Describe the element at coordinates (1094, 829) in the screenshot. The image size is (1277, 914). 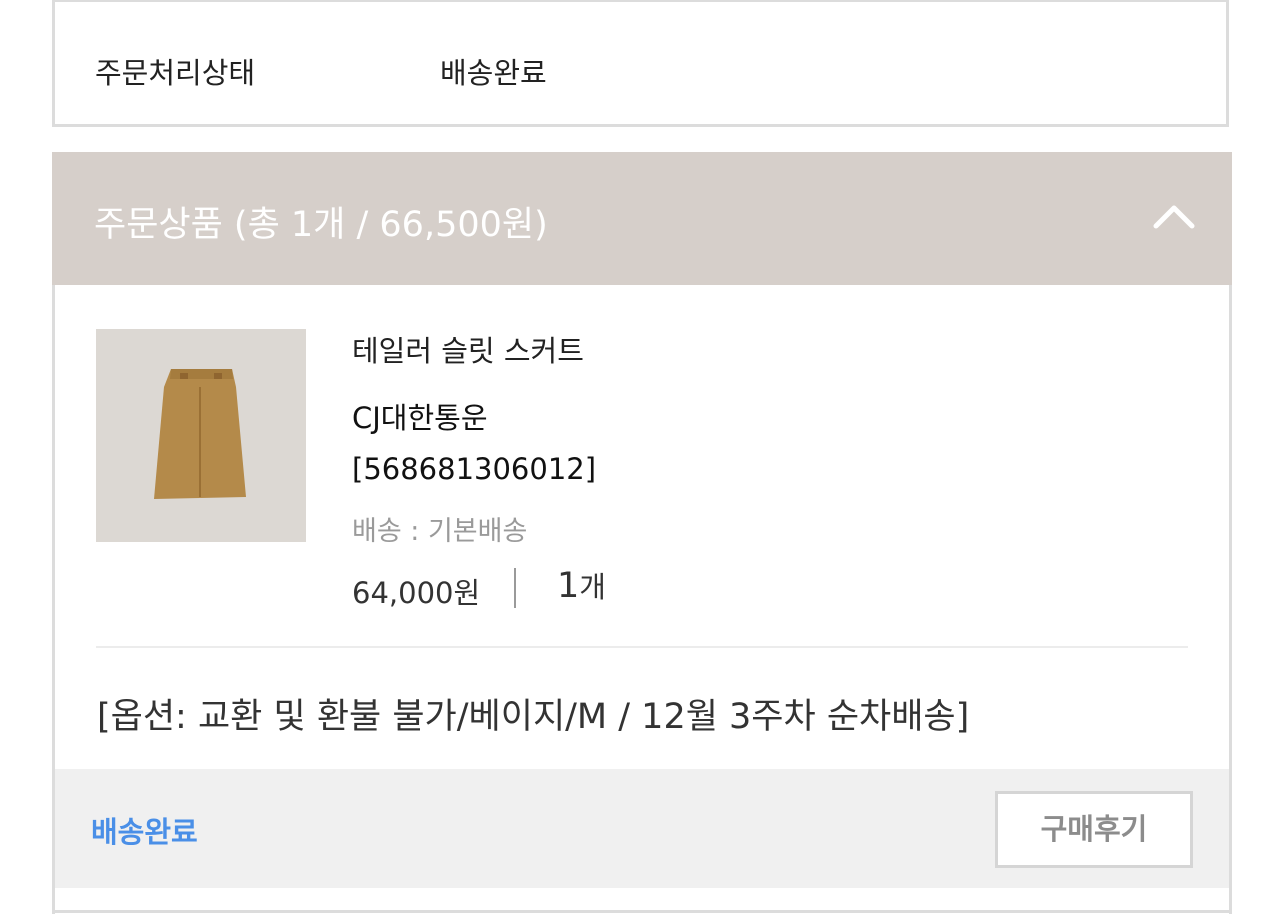
I see `write-review-button: 구매후기` at that location.